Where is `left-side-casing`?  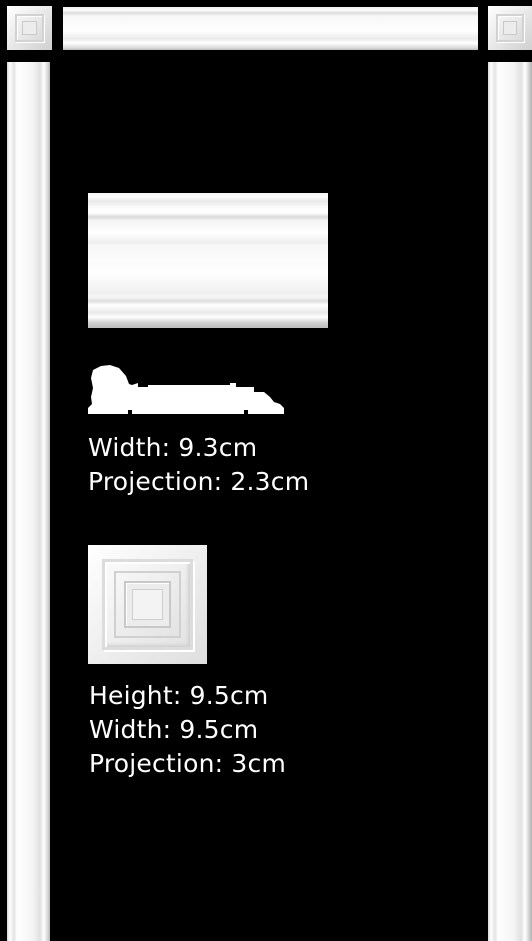
left-side-casing is located at coordinates (28, 501).